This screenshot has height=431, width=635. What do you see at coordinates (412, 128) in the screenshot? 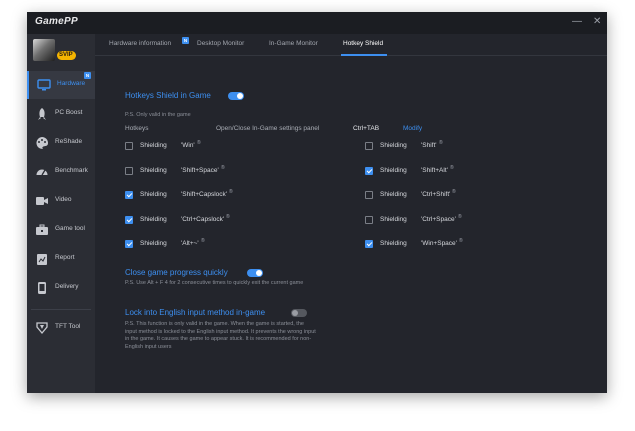
I see `modify-link: Modify` at bounding box center [412, 128].